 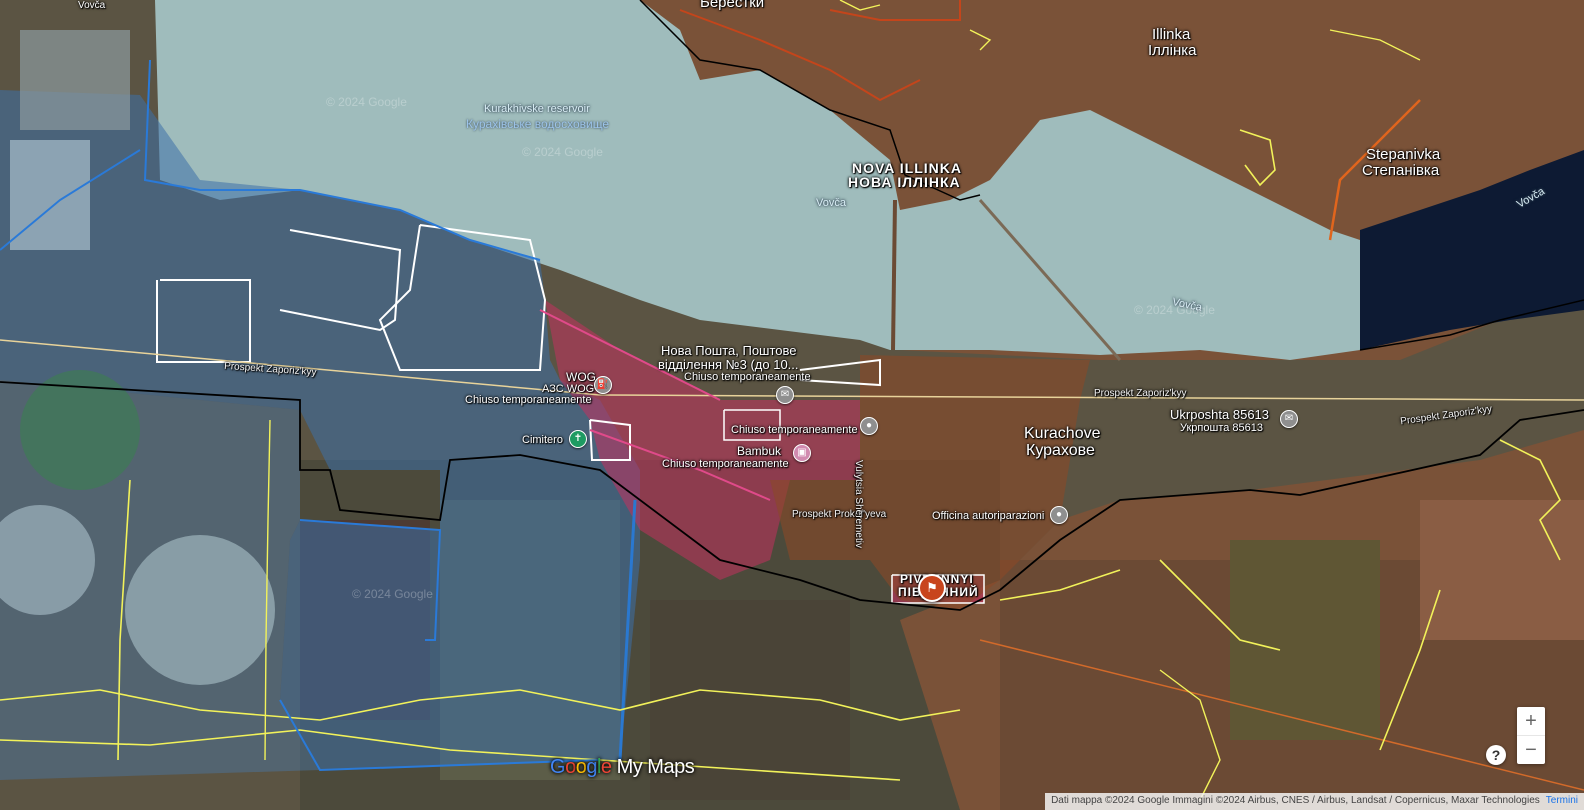 What do you see at coordinates (1403, 154) in the screenshot?
I see `place-stepanivka: Stepanivka` at bounding box center [1403, 154].